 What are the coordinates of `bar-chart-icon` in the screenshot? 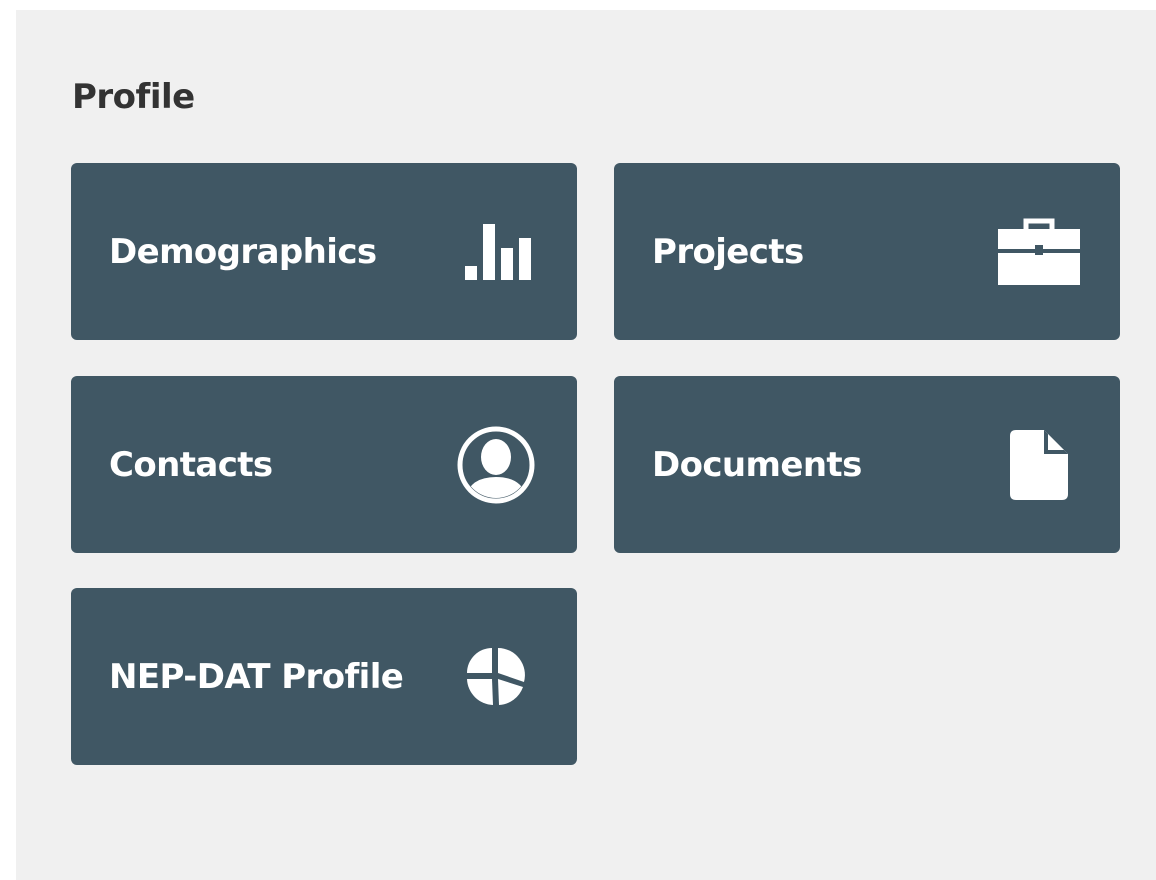 It's located at (496, 252).